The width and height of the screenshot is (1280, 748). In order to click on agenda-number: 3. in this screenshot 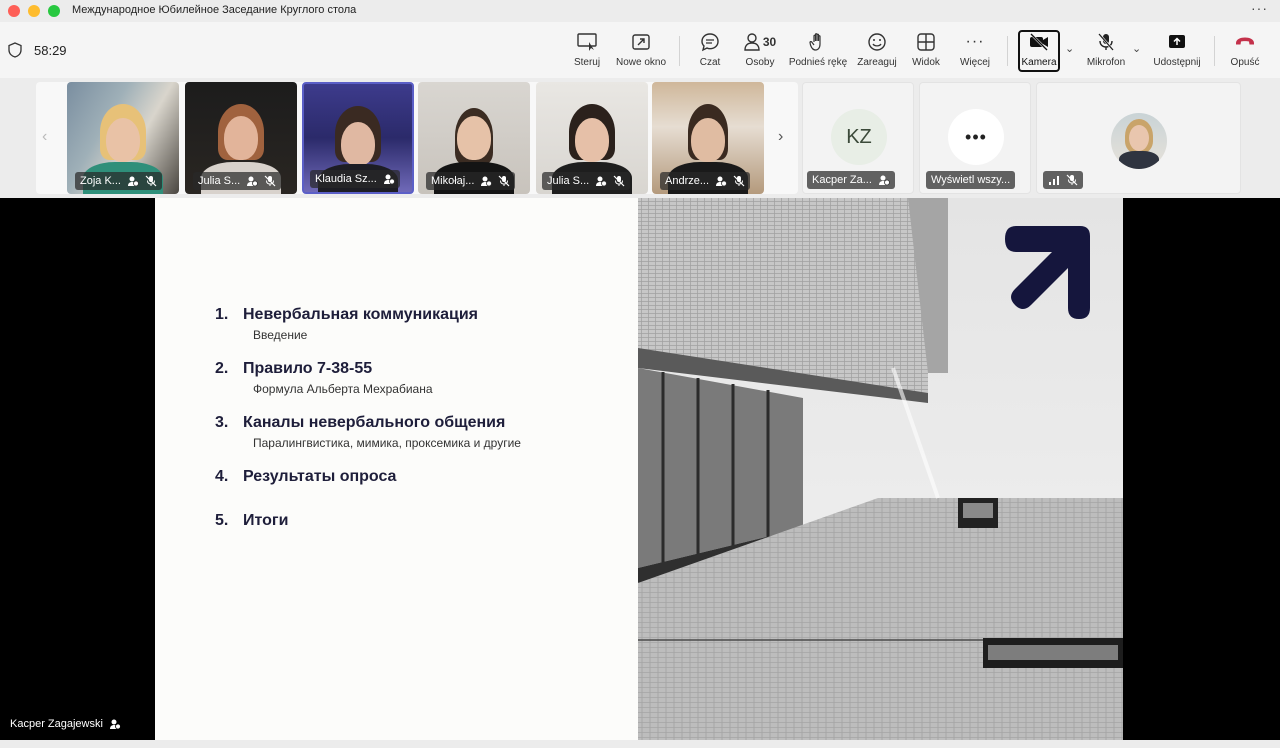, I will do `click(222, 422)`.